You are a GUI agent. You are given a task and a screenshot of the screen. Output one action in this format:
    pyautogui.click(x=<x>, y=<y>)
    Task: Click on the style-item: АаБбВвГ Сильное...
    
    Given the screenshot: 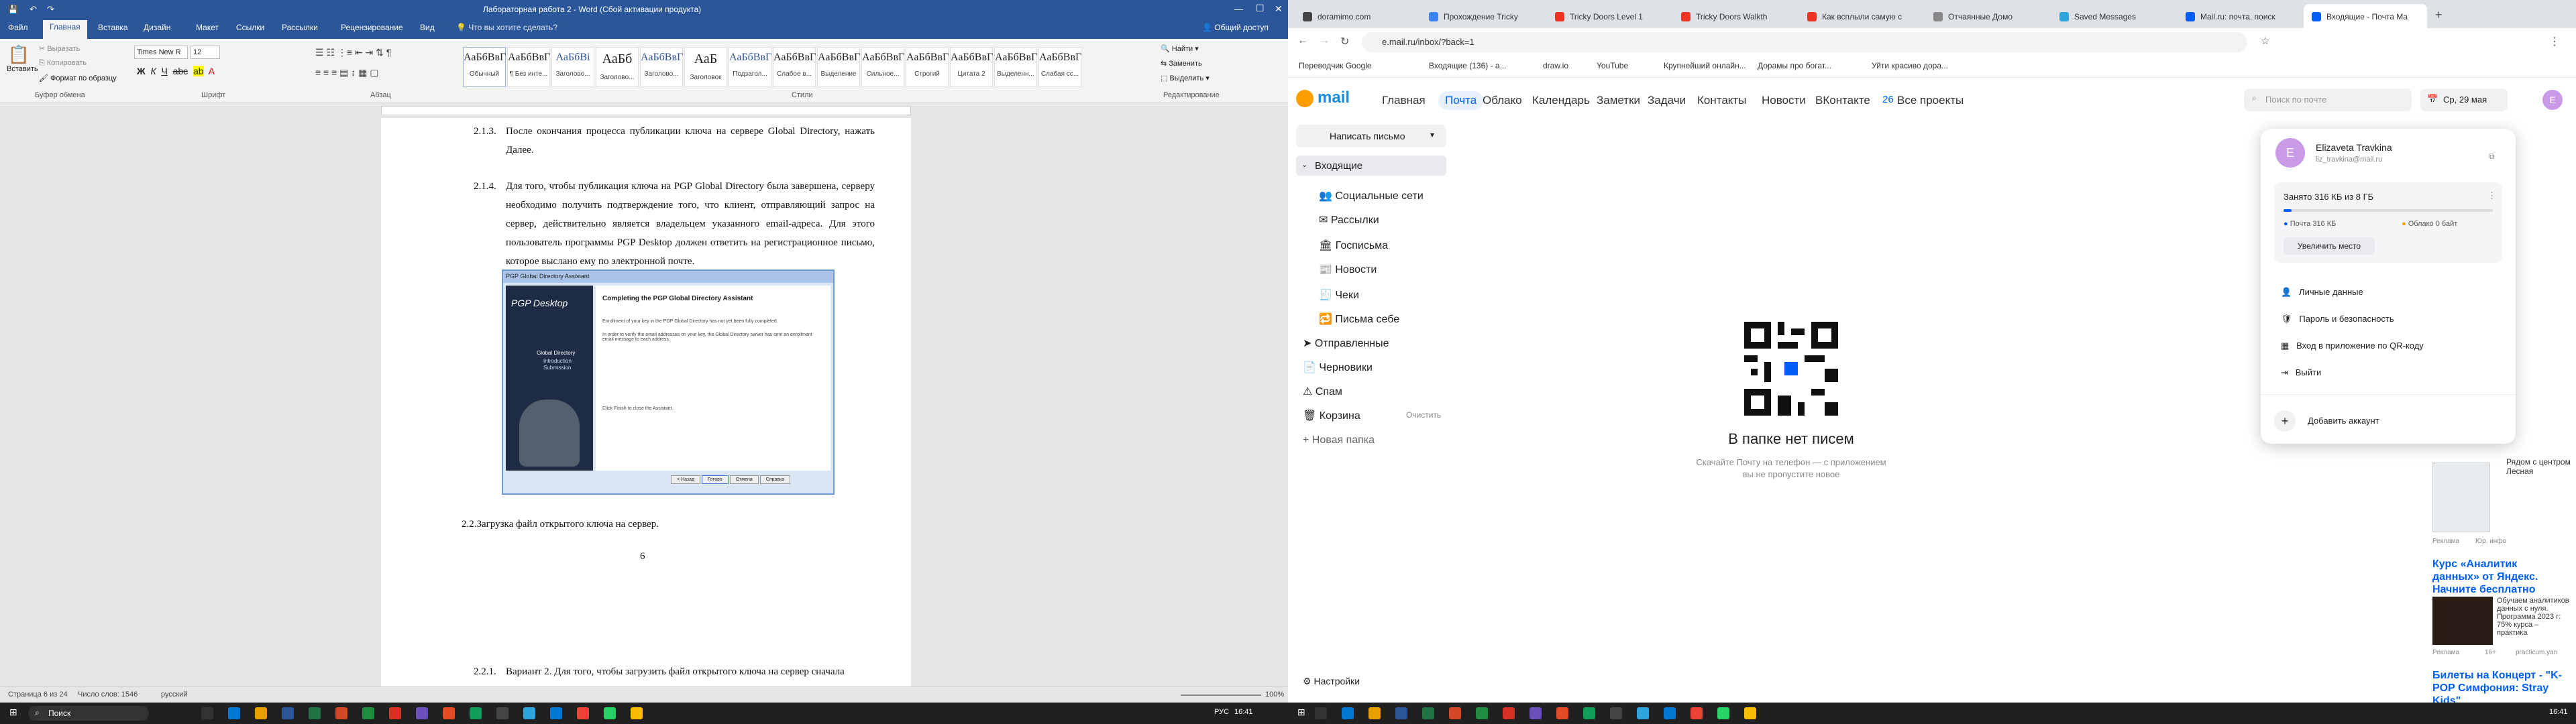 What is the action you would take?
    pyautogui.click(x=882, y=67)
    